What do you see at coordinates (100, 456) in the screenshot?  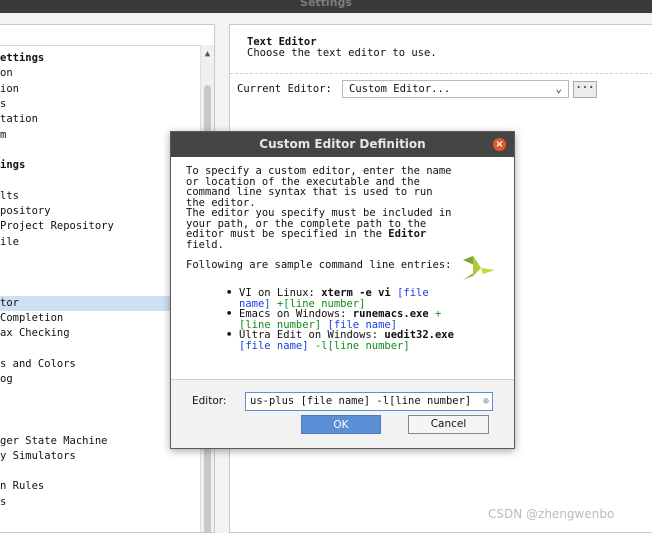 I see `tree-item: y Simulators` at bounding box center [100, 456].